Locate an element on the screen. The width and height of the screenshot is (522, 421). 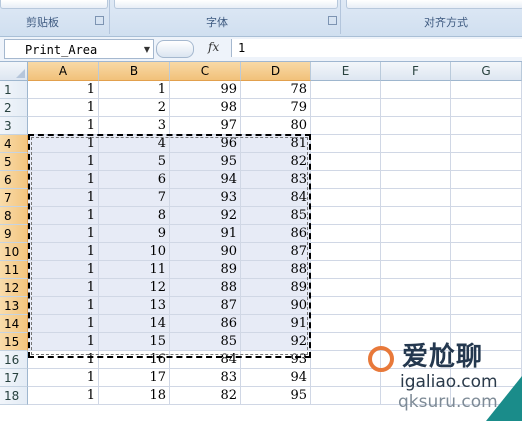
cell-c7: 93 is located at coordinates (205, 198).